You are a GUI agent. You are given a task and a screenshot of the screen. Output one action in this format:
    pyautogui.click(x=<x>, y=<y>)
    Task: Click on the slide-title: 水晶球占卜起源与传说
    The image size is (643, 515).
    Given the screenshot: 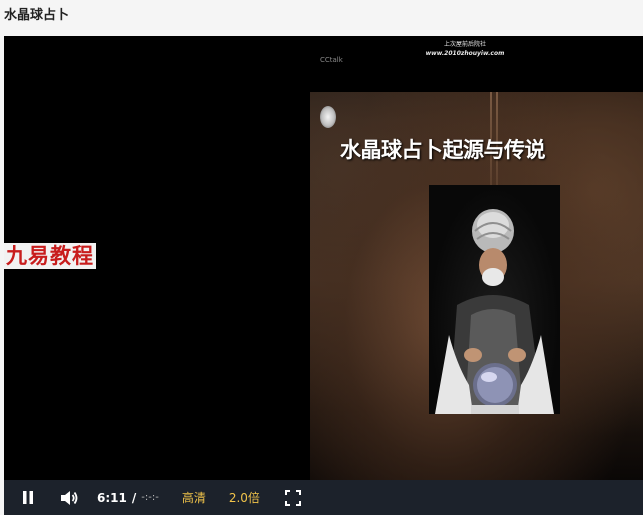 What is the action you would take?
    pyautogui.click(x=443, y=150)
    